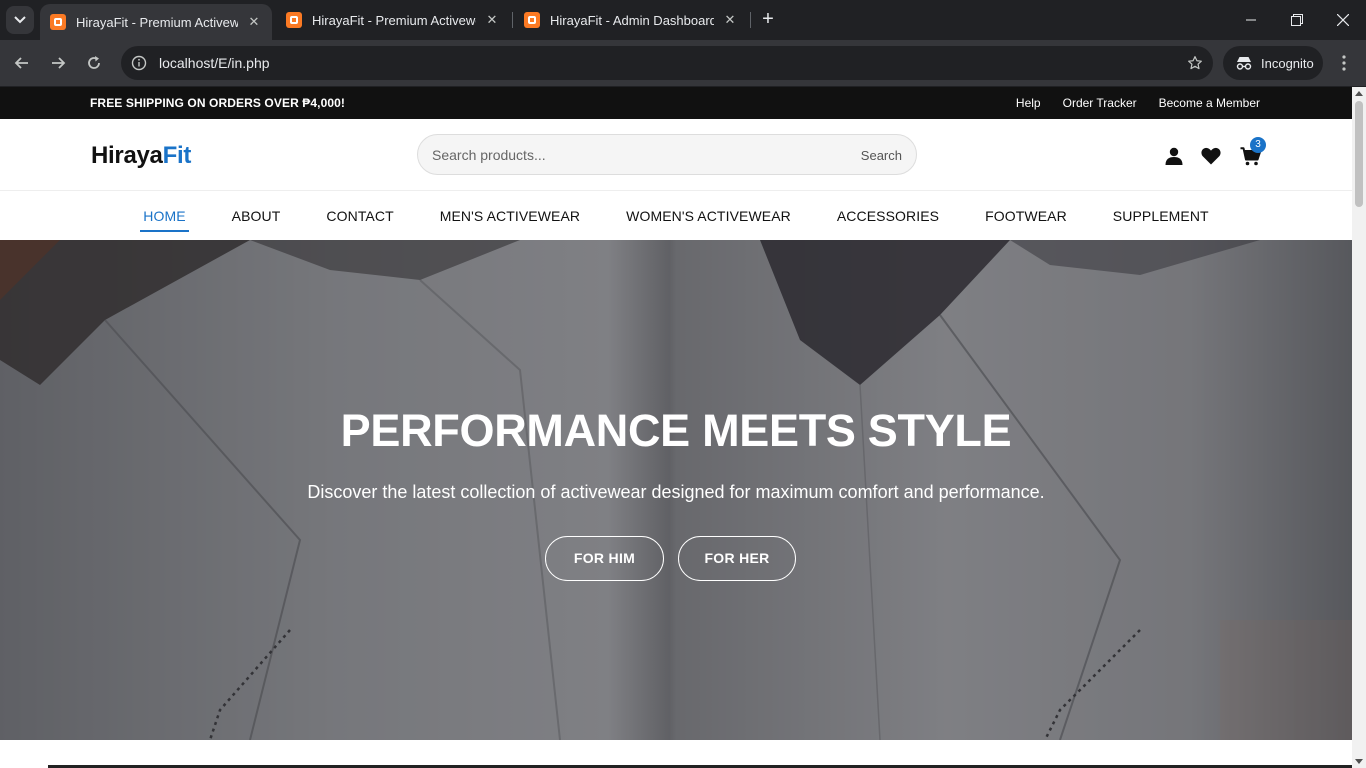 The width and height of the screenshot is (1366, 768). Describe the element at coordinates (1211, 156) in the screenshot. I see `heart-icon` at that location.